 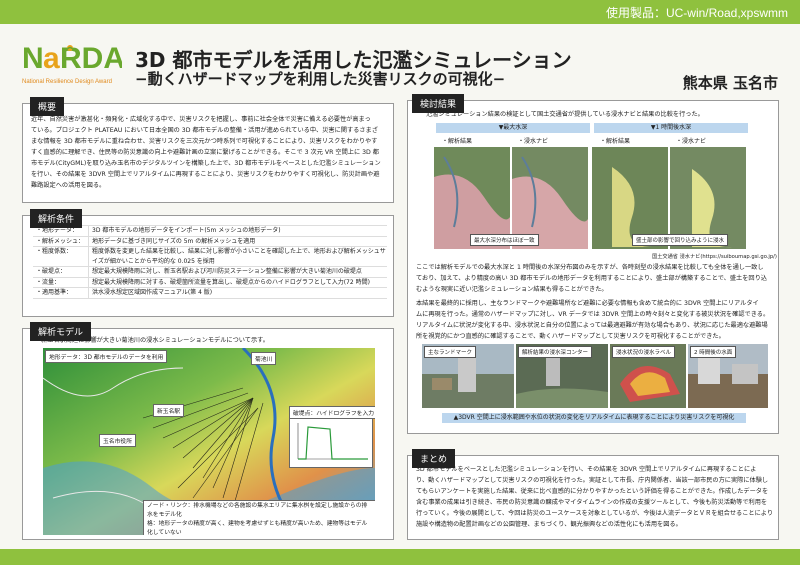 What do you see at coordinates (671, 128) in the screenshot?
I see `one-hour-depth-title: ▼1 時間後水深` at bounding box center [671, 128].